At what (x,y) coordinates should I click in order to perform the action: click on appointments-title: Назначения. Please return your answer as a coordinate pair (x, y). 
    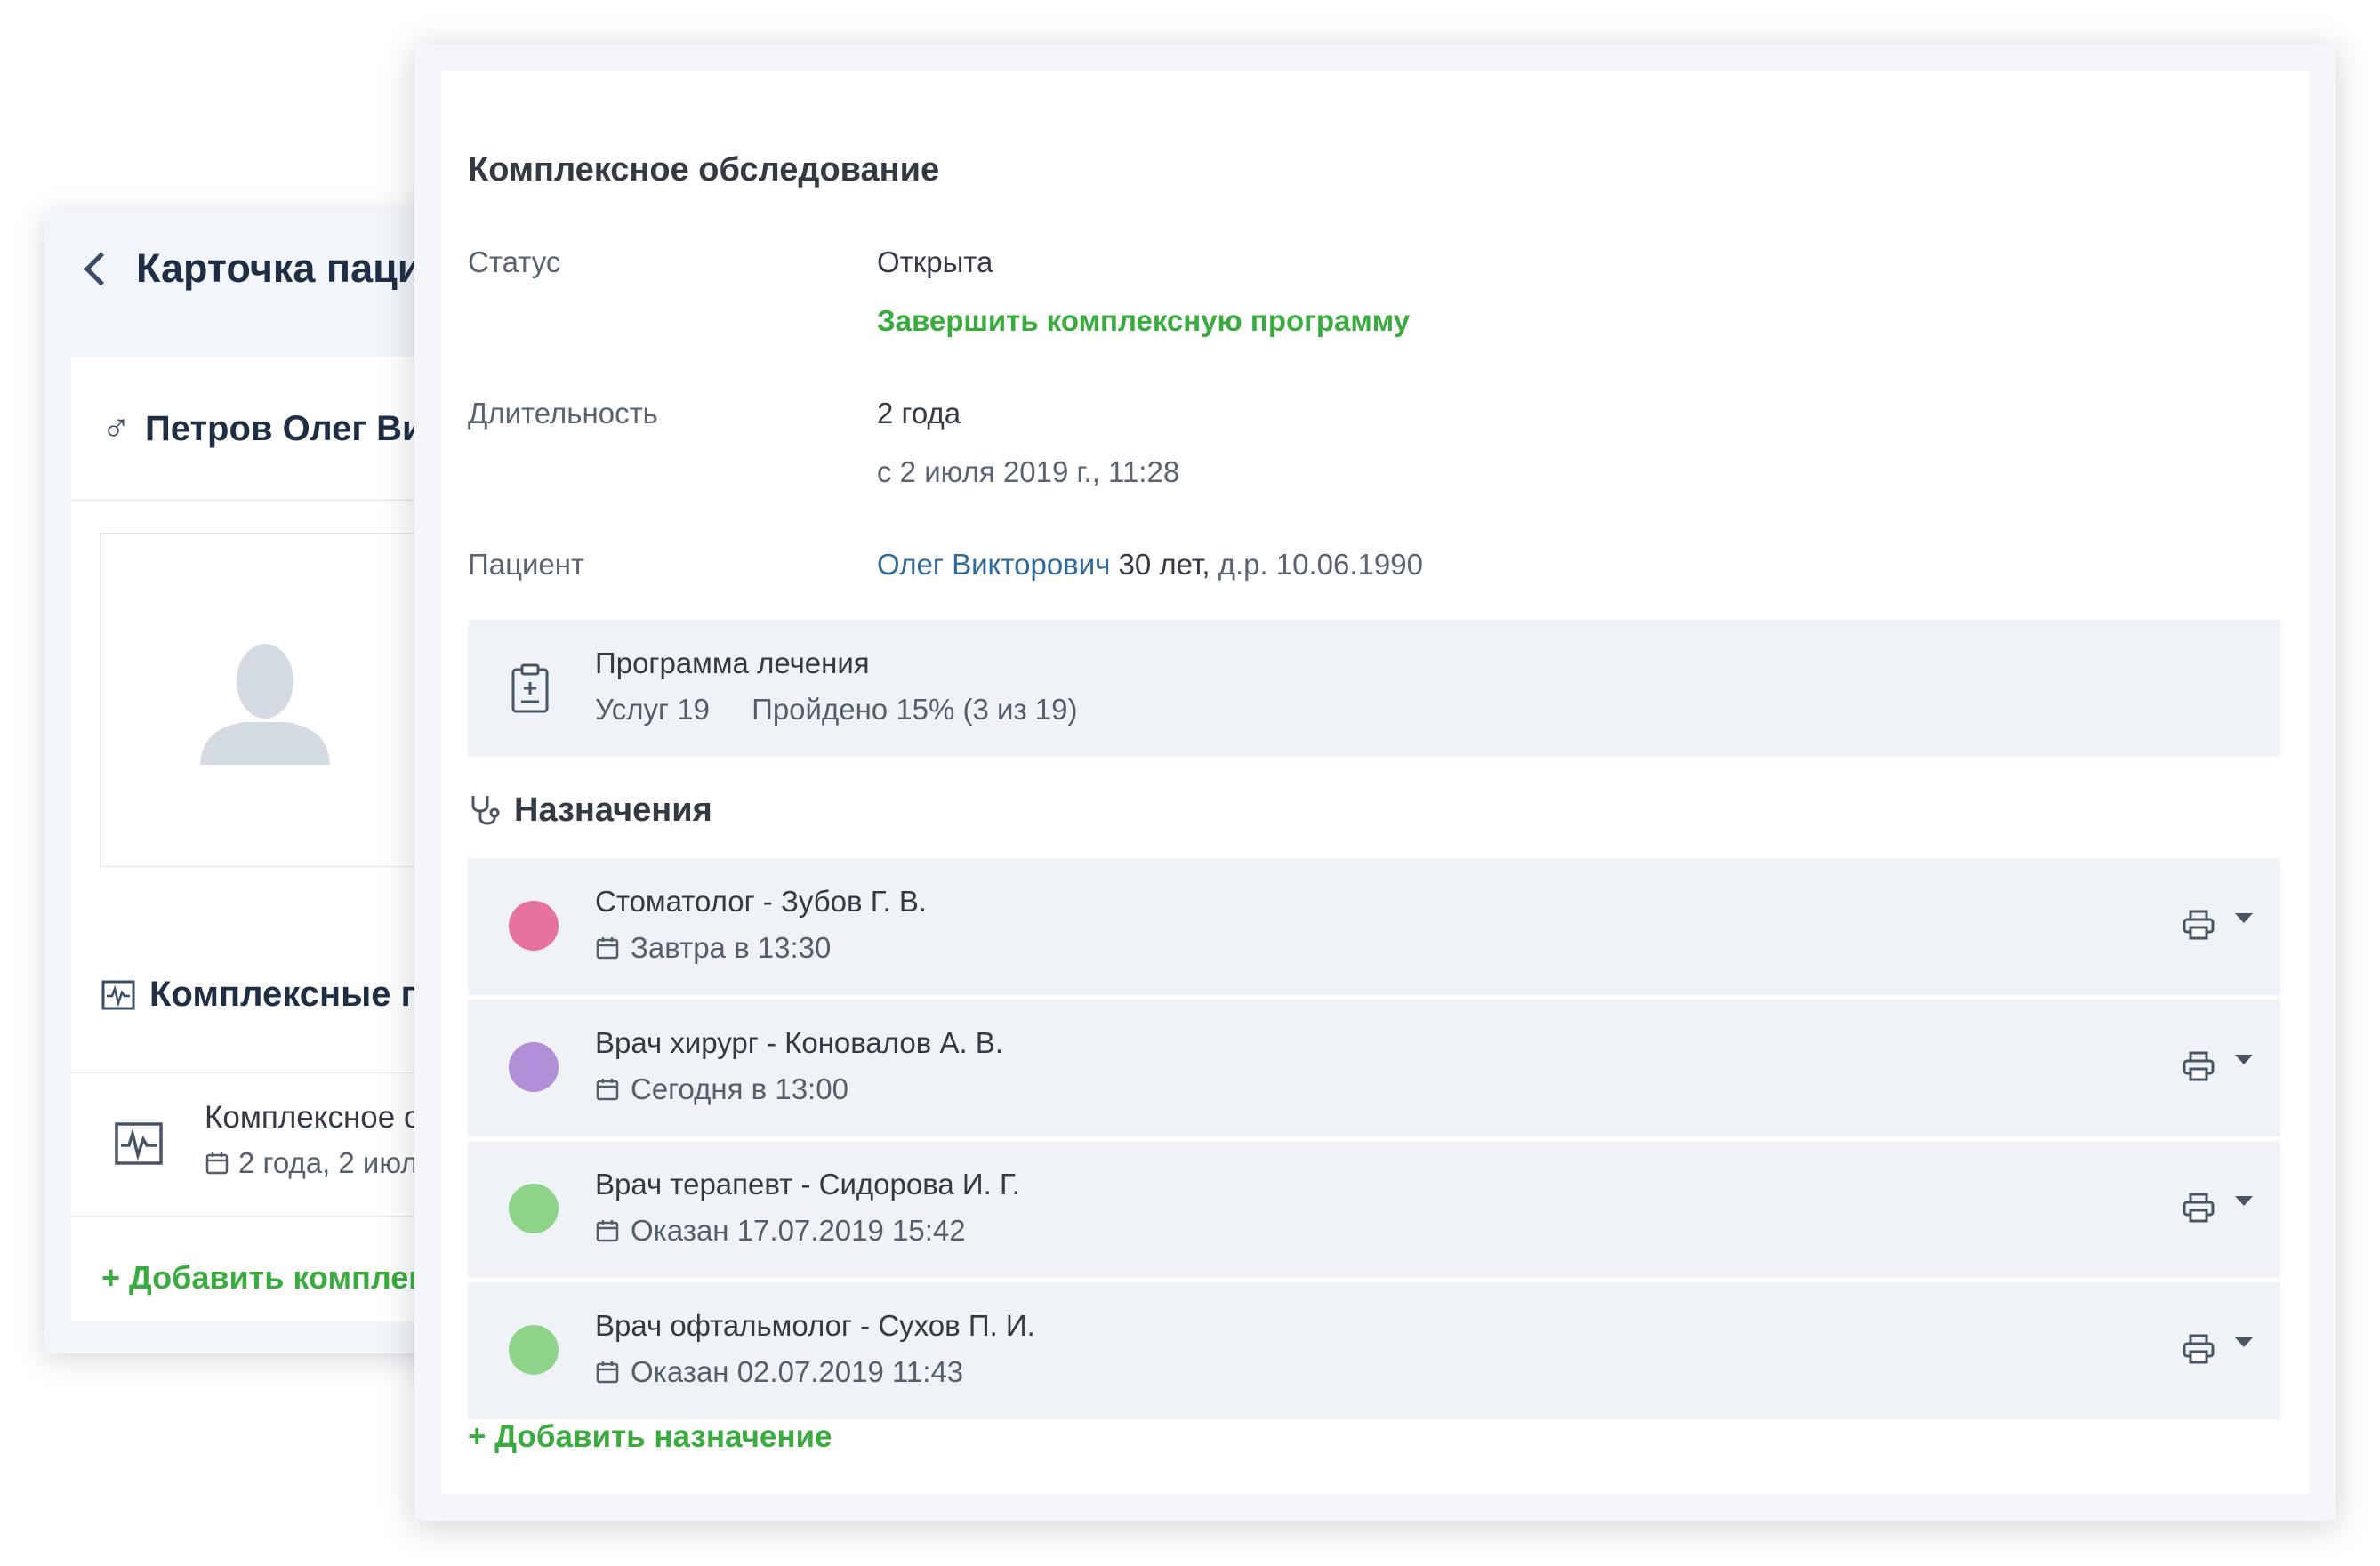
    Looking at the image, I should click on (613, 810).